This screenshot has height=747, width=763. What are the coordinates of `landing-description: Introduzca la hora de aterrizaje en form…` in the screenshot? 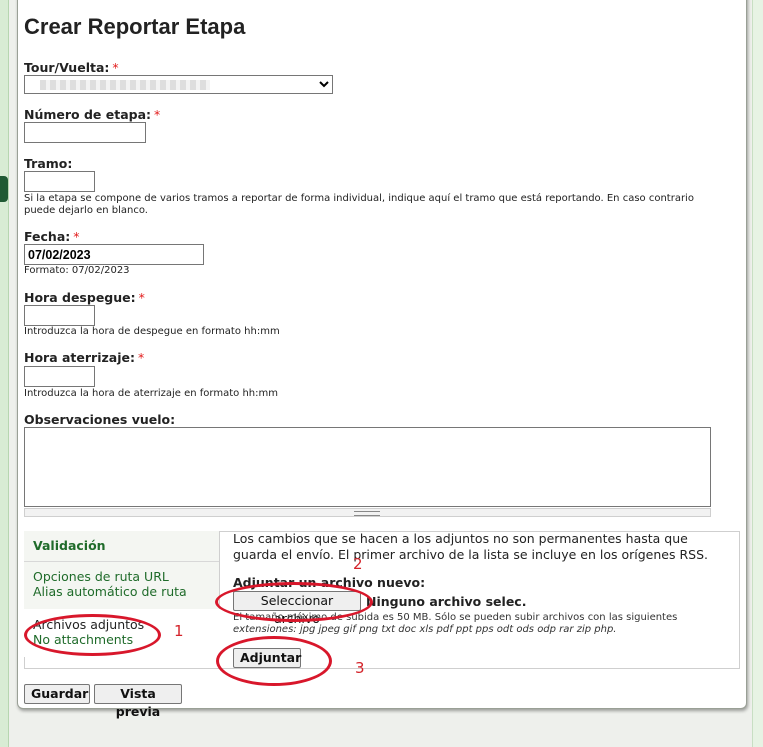 It's located at (151, 393).